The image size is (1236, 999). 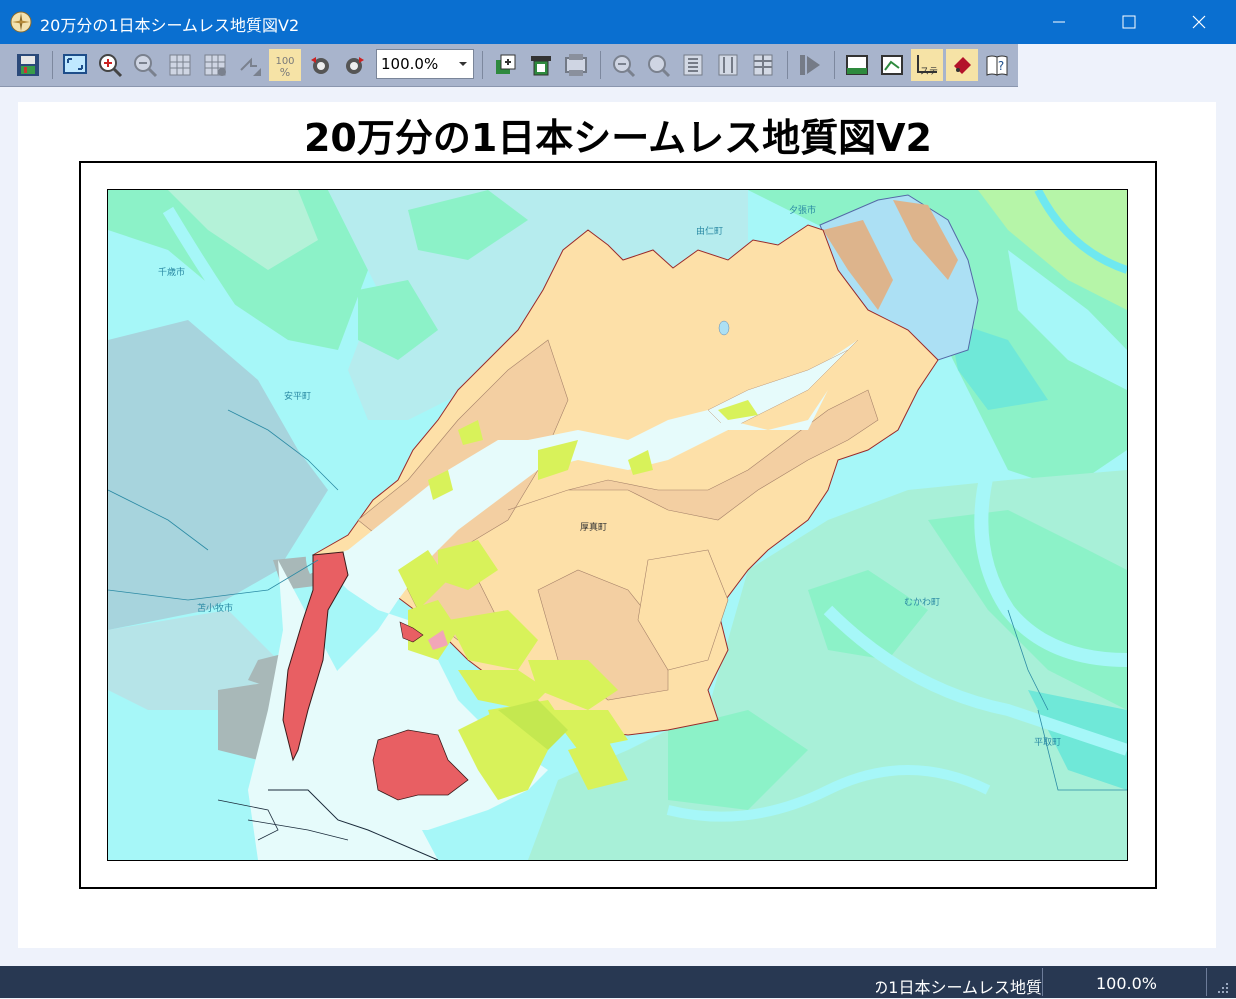 I want to click on label-hiratori: 平取町, so click(x=1048, y=743).